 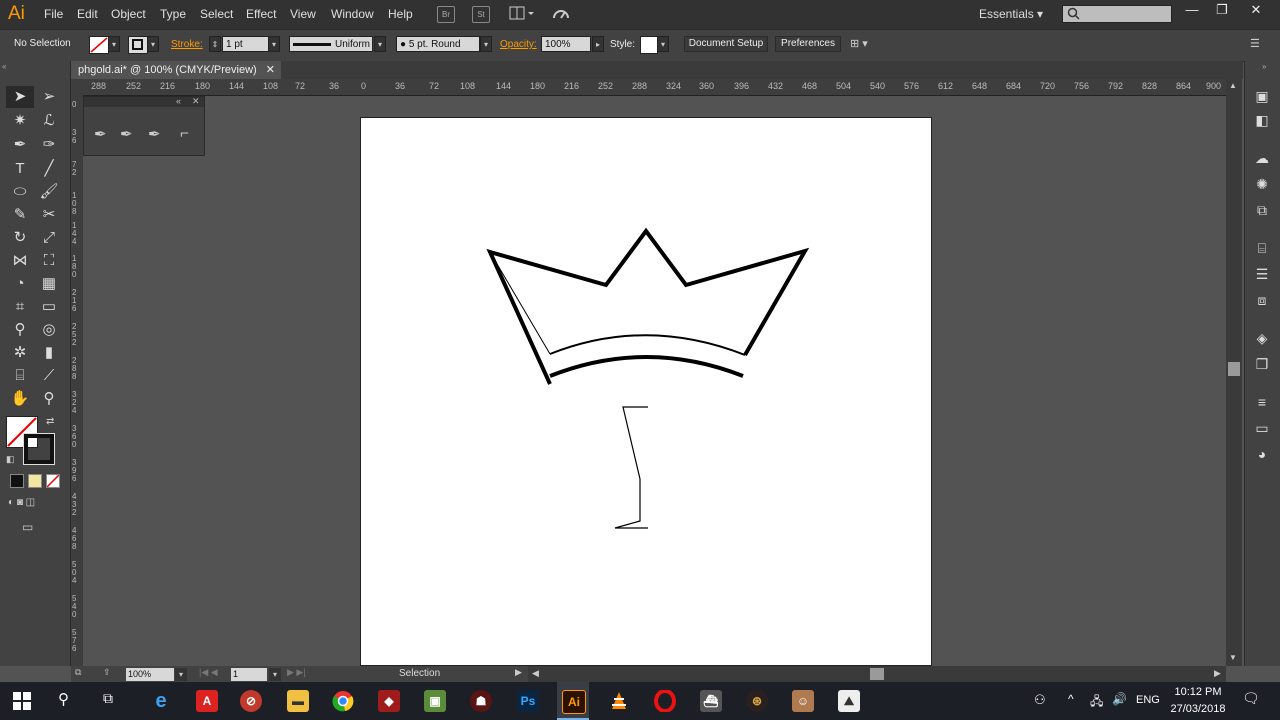 What do you see at coordinates (1234, 369) in the screenshot?
I see `vertical-scroll-thumb` at bounding box center [1234, 369].